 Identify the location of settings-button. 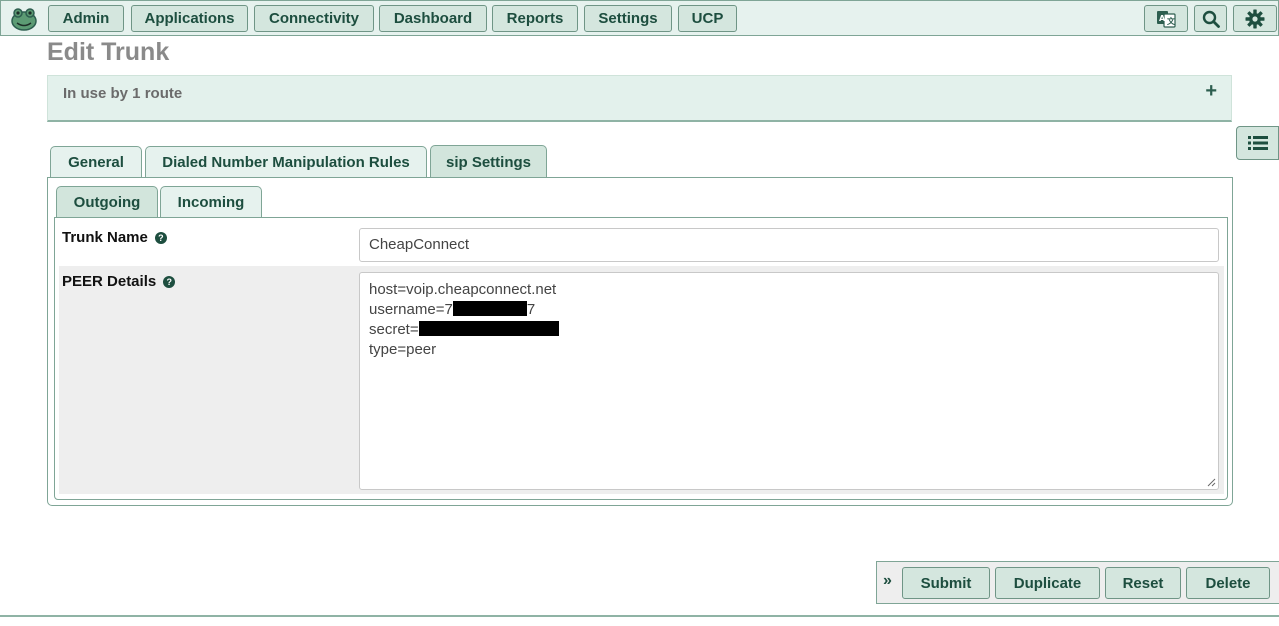
(1255, 18).